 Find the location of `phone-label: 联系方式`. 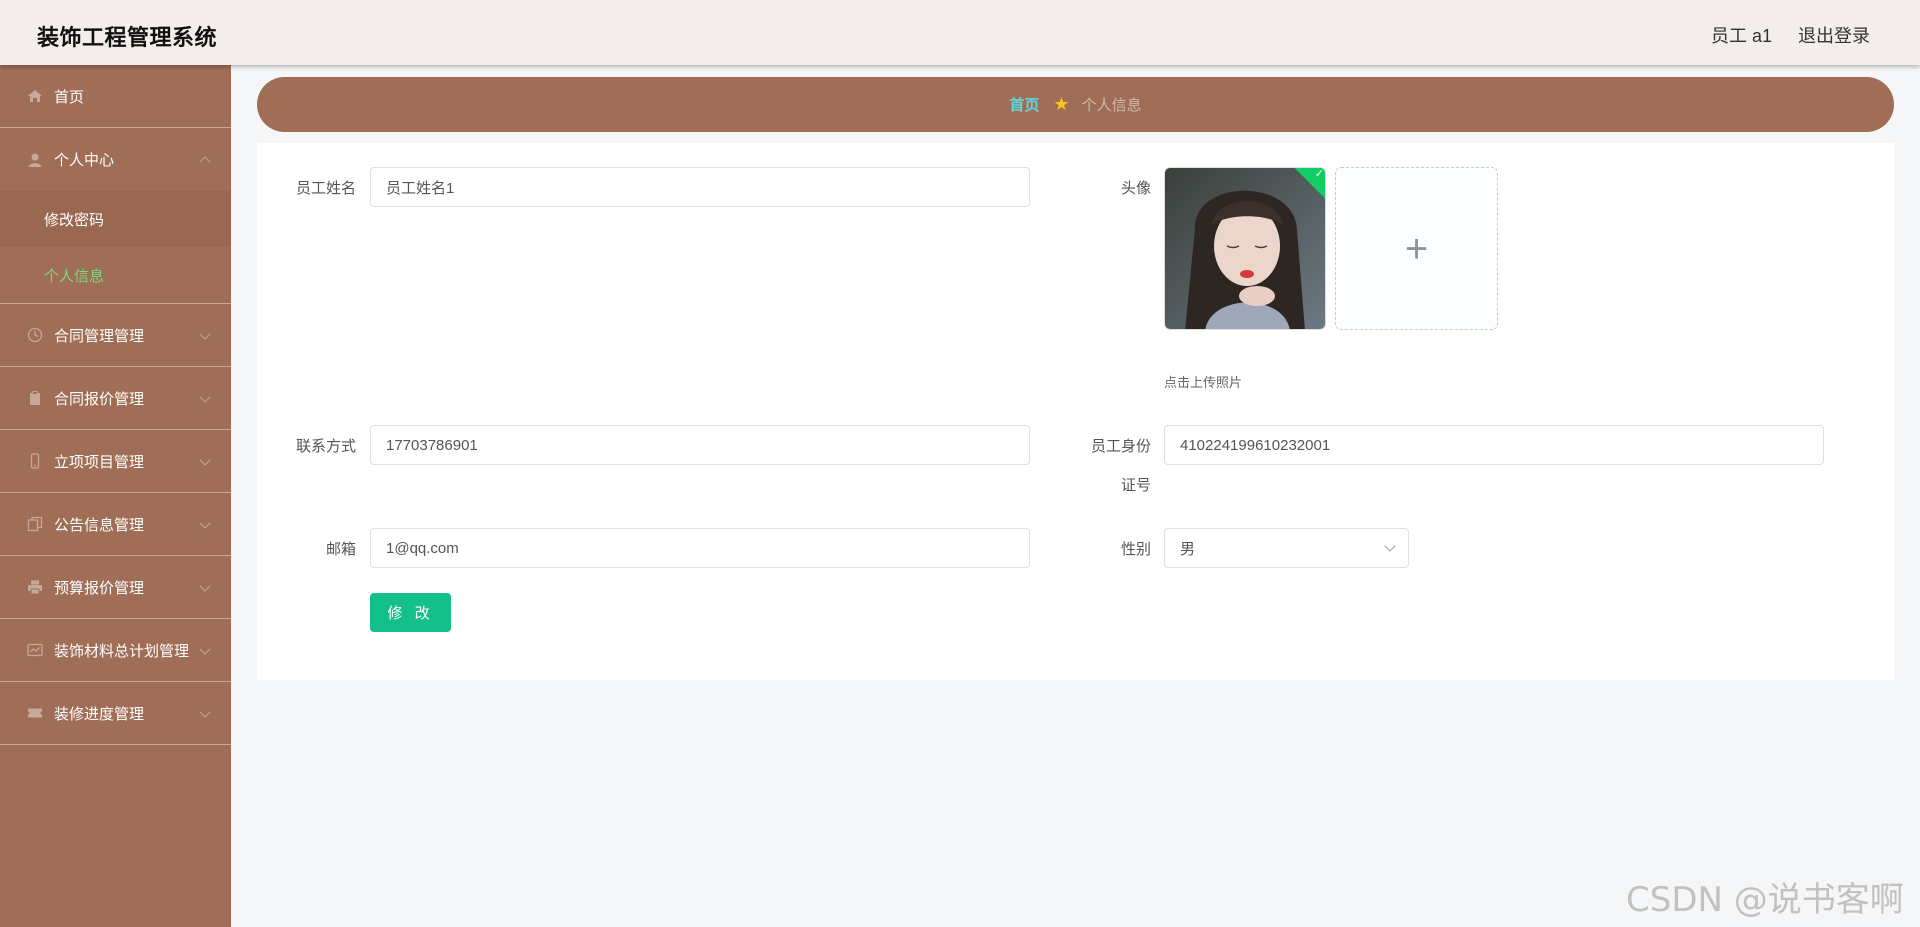

phone-label: 联系方式 is located at coordinates (325, 446).